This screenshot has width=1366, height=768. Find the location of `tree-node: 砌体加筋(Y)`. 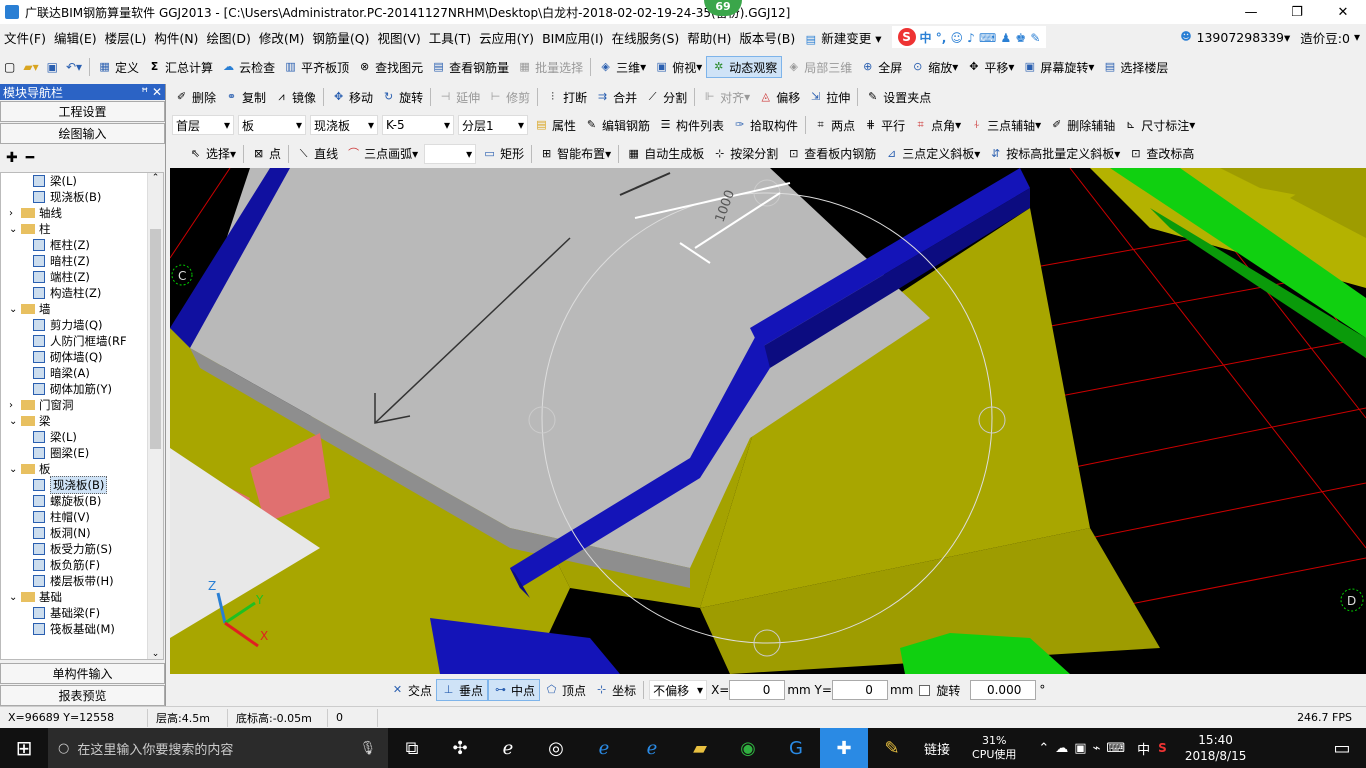

tree-node: 砌体加筋(Y) is located at coordinates (82, 389).